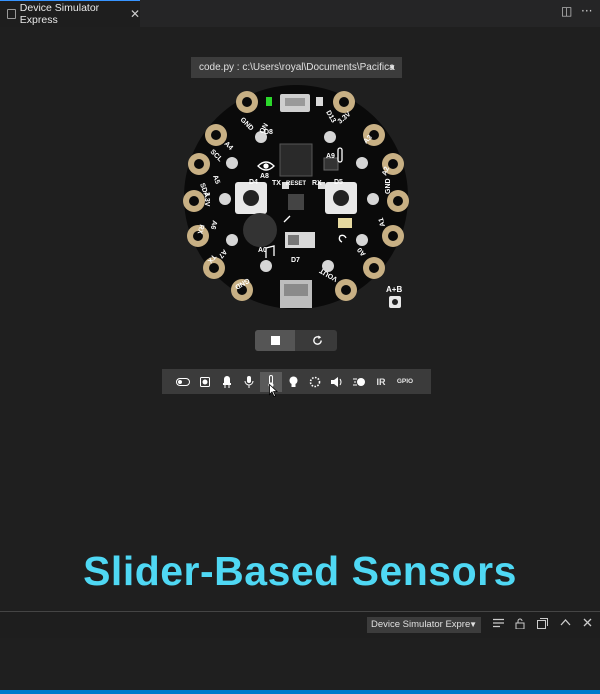 This screenshot has width=600, height=694. What do you see at coordinates (587, 622) in the screenshot?
I see `close-panel-icon` at bounding box center [587, 622].